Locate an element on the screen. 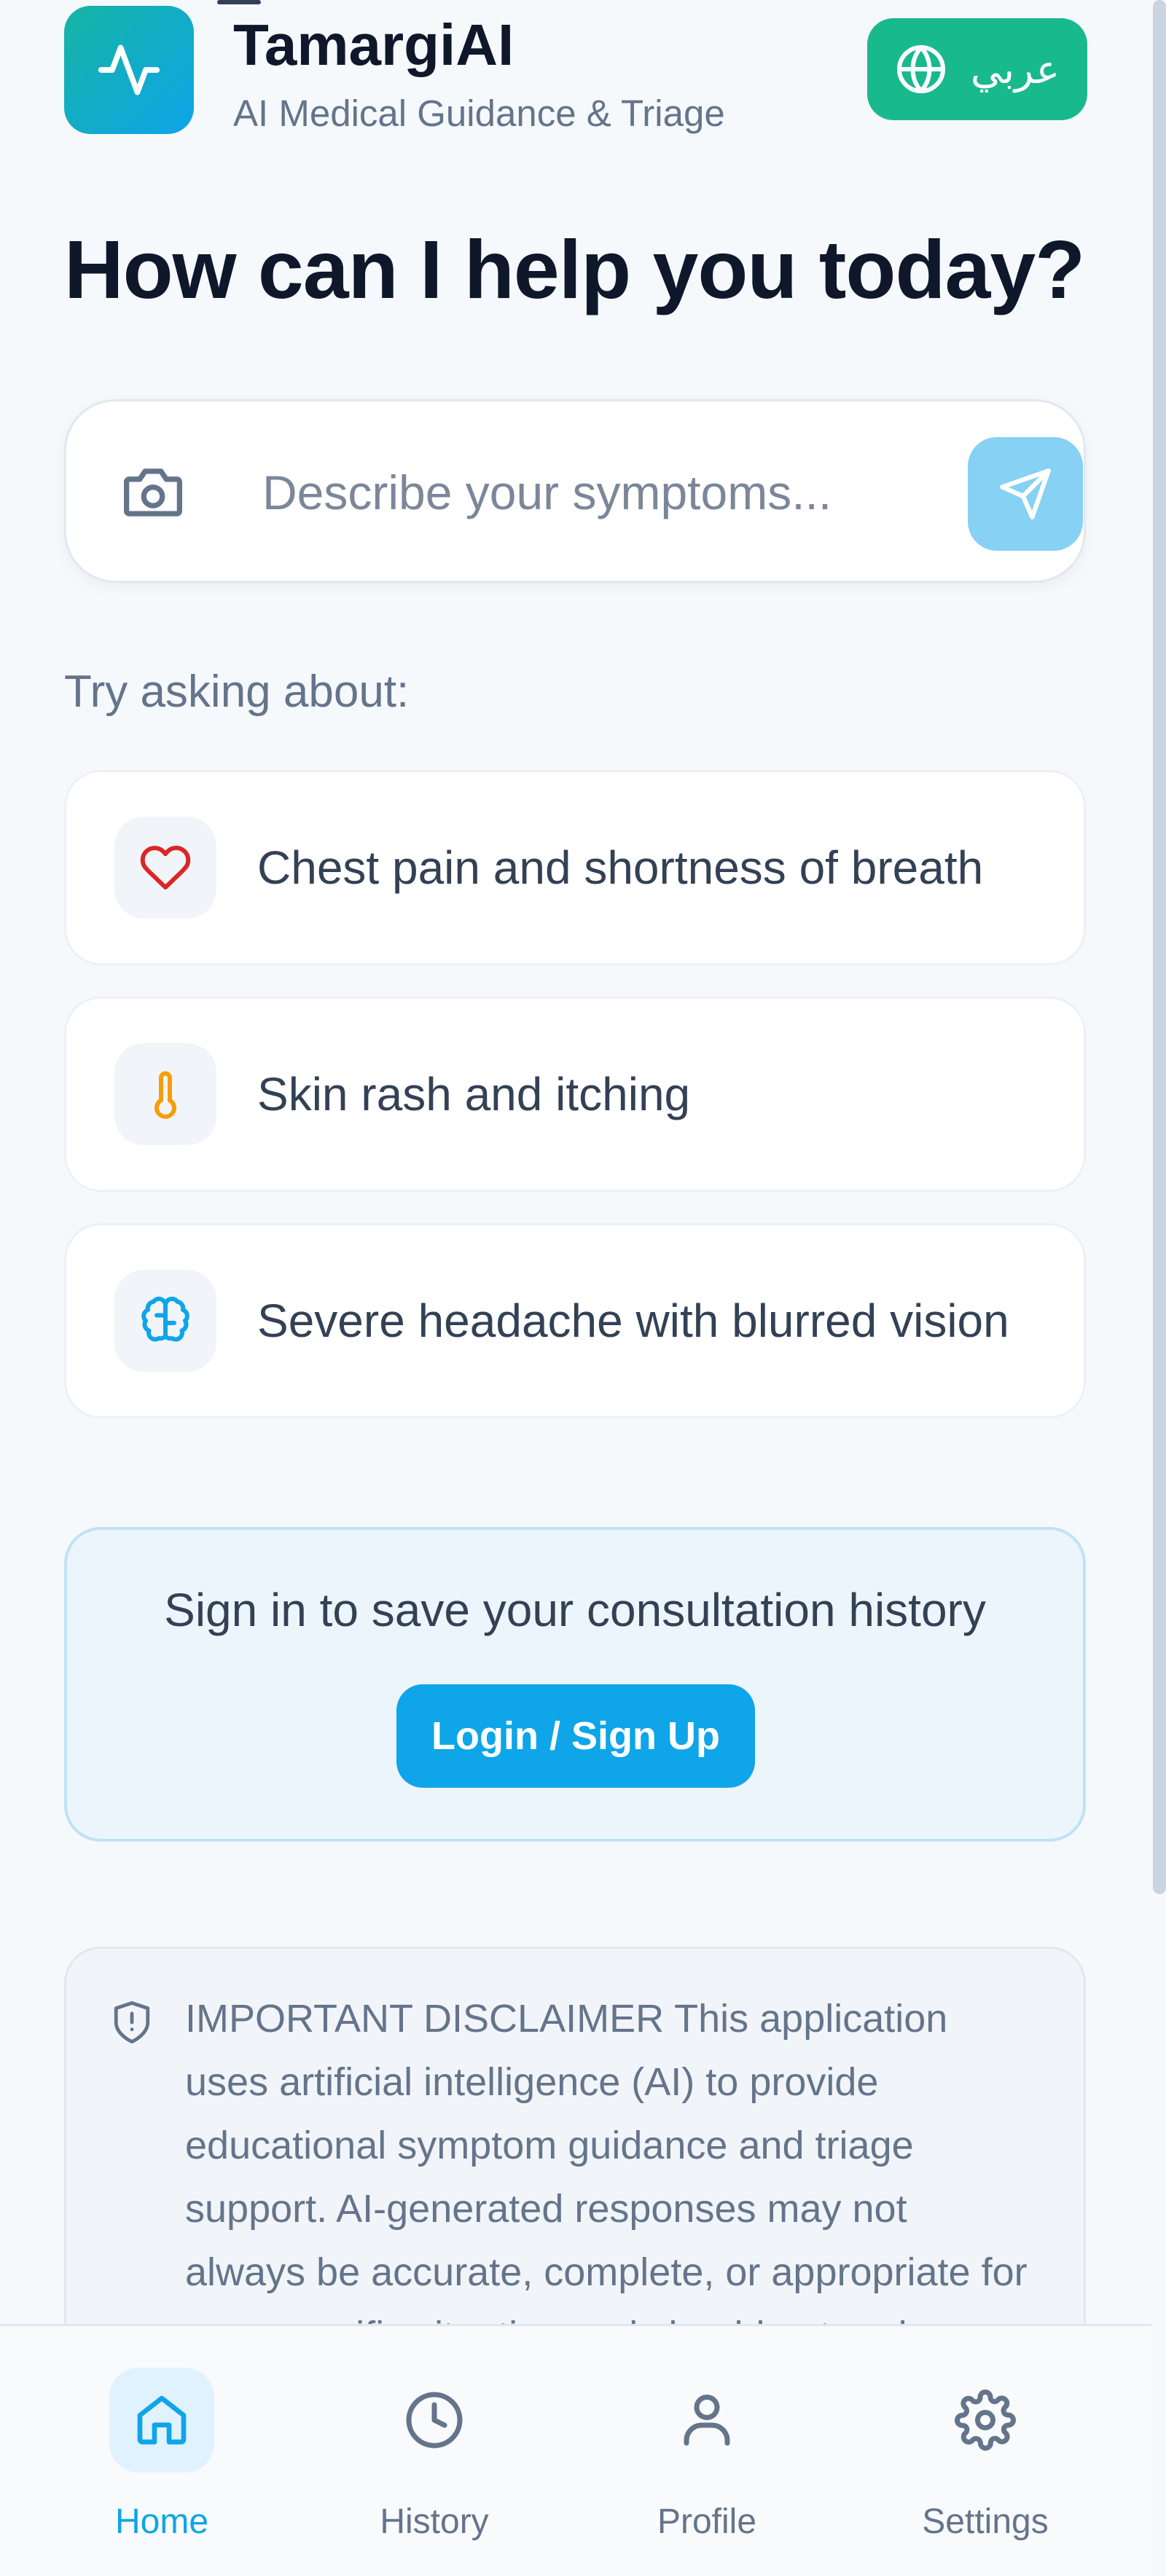  activity-pulse-icon is located at coordinates (129, 69).